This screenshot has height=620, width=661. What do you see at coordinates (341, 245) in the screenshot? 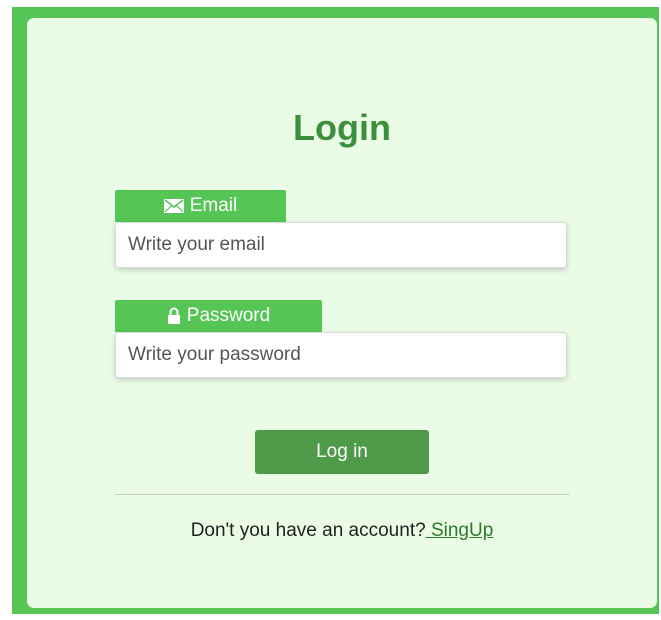
I see `email-field` at bounding box center [341, 245].